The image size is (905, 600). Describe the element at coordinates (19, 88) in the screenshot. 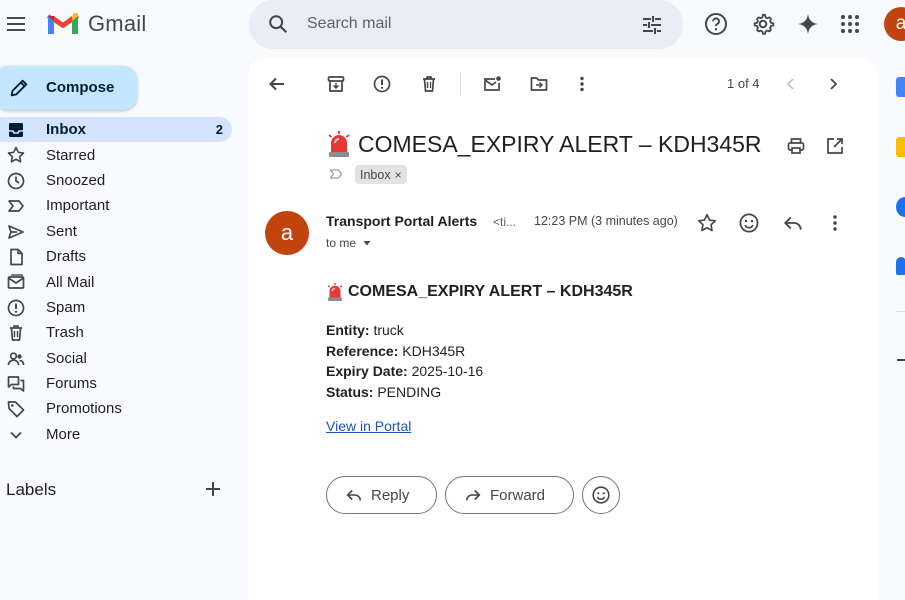

I see `pencil-icon` at that location.